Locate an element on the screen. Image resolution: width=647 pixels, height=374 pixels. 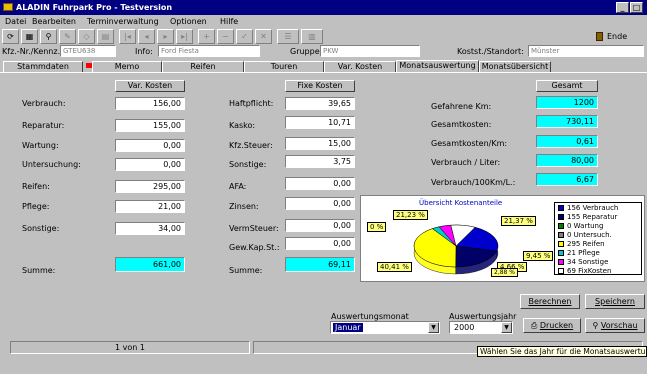
fixe-kosten-header: Fixe Kosten is located at coordinates (320, 86).